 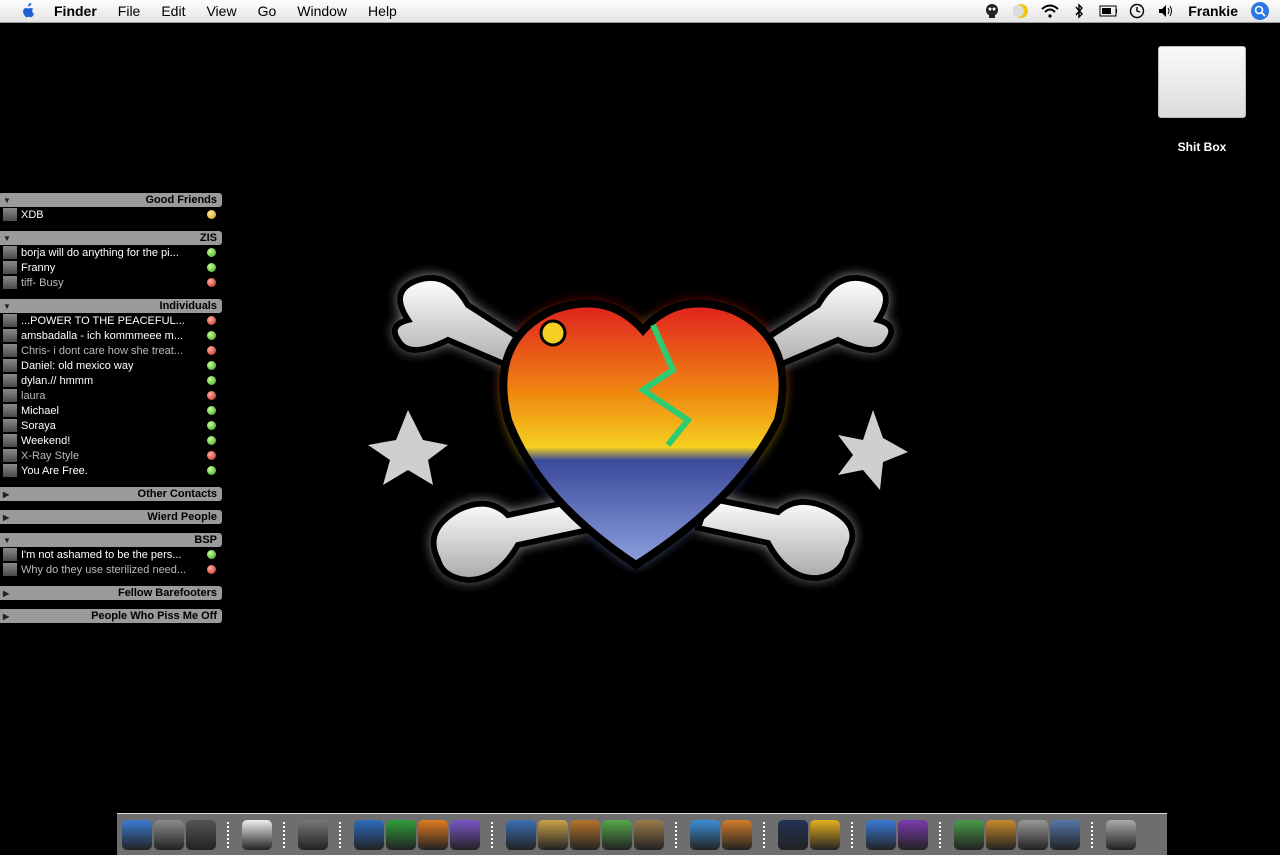 I want to click on dashboard-icon, so click(x=169, y=834).